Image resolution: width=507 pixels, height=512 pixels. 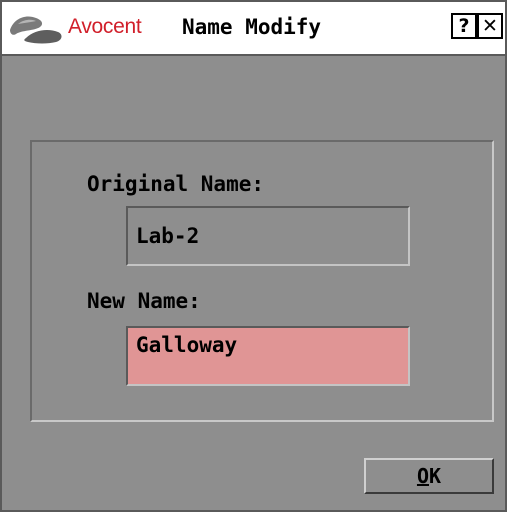 What do you see at coordinates (176, 184) in the screenshot?
I see `original-name-label: Original Name:` at bounding box center [176, 184].